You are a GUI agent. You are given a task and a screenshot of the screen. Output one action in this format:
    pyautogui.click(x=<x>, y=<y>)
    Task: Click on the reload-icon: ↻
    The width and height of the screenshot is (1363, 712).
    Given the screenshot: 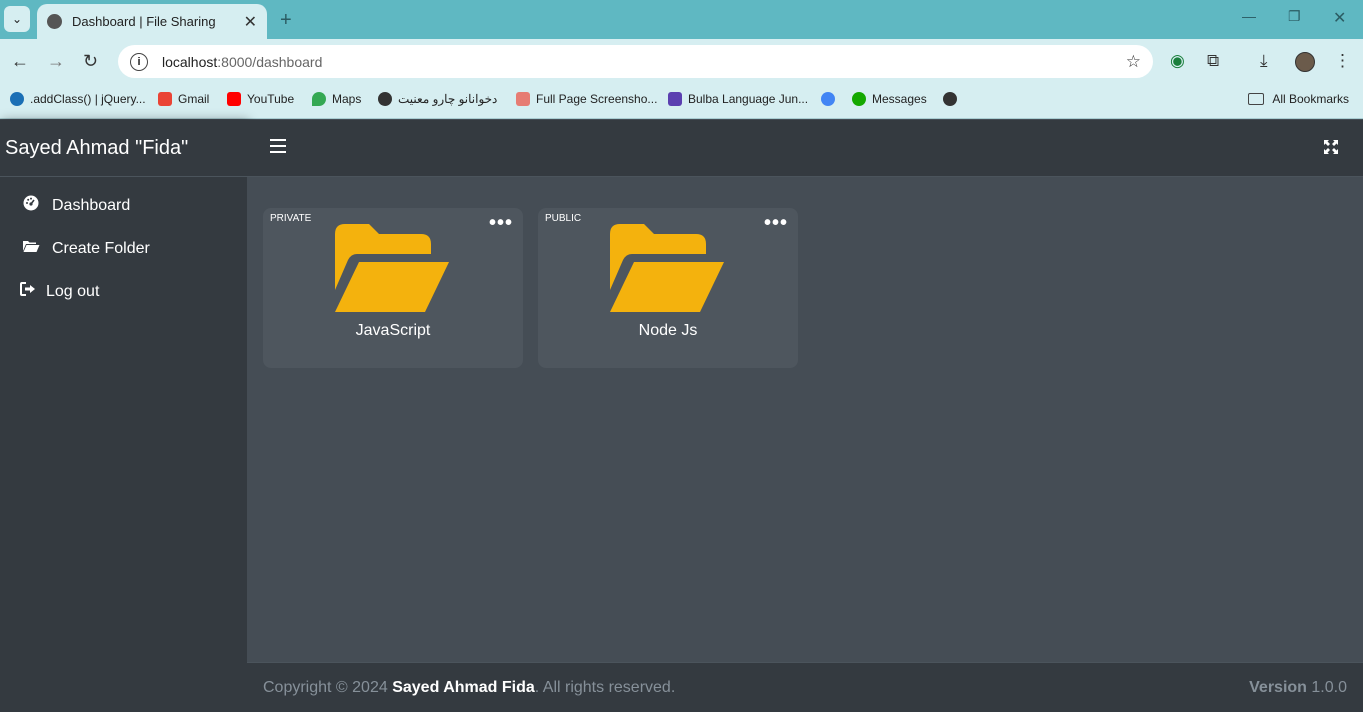 What is the action you would take?
    pyautogui.click(x=90, y=61)
    